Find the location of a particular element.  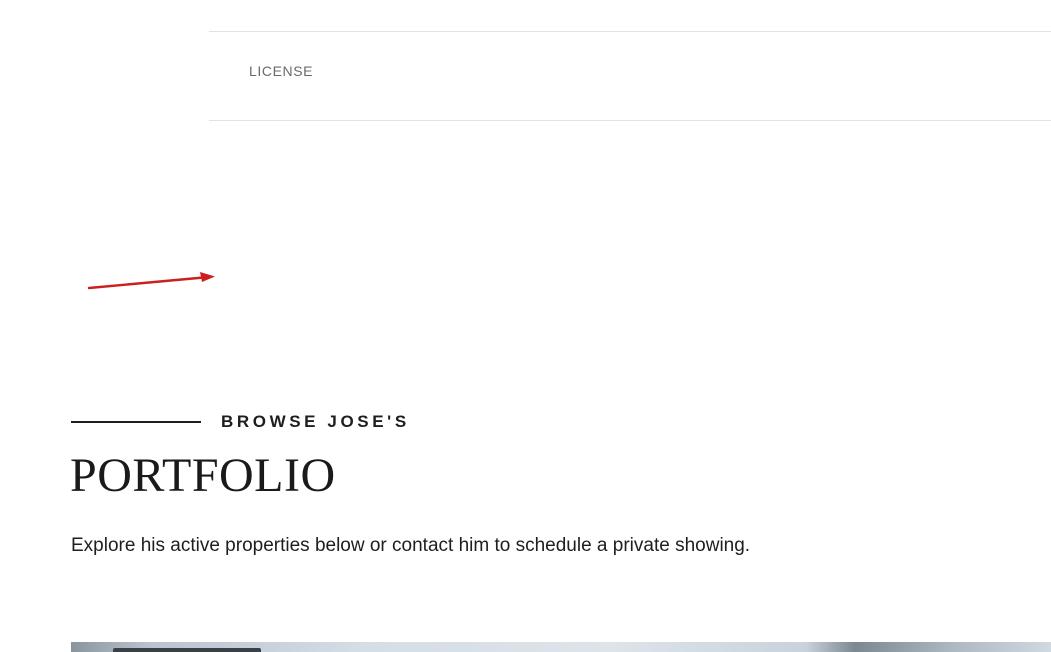

property-listing-image is located at coordinates (561, 647).